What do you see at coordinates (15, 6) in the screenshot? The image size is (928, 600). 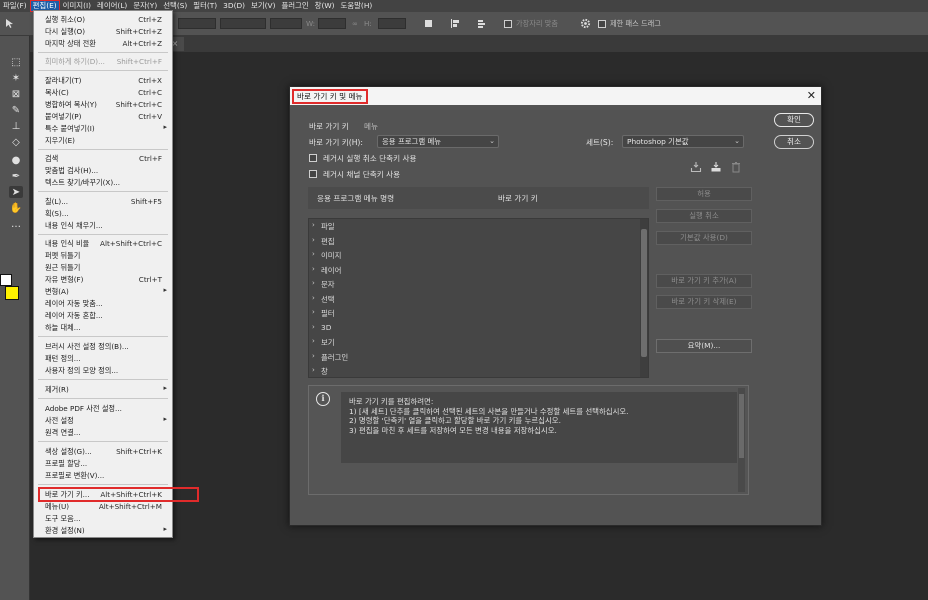 I see `menu-file: 파일(F)` at bounding box center [15, 6].